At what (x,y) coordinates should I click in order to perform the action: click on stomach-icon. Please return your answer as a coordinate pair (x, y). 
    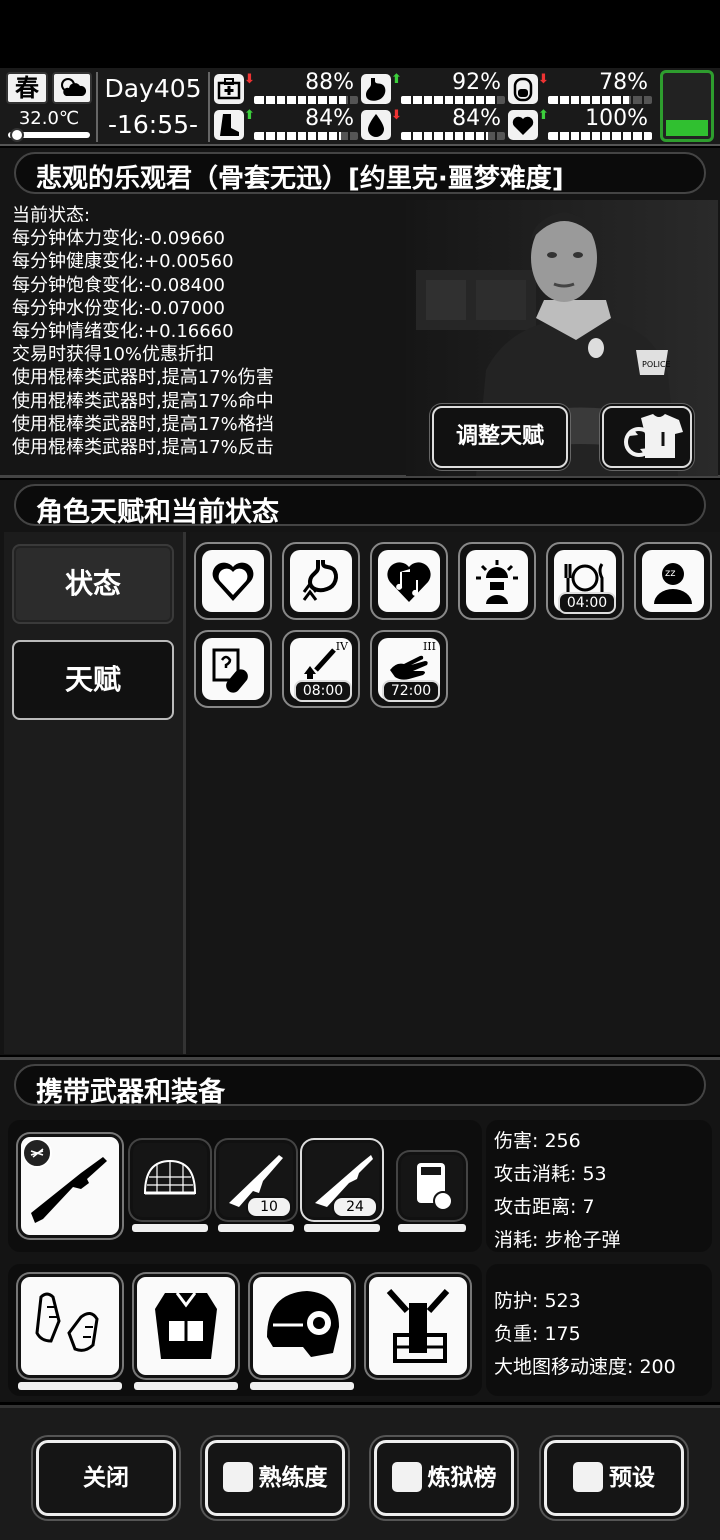
    Looking at the image, I should click on (376, 89).